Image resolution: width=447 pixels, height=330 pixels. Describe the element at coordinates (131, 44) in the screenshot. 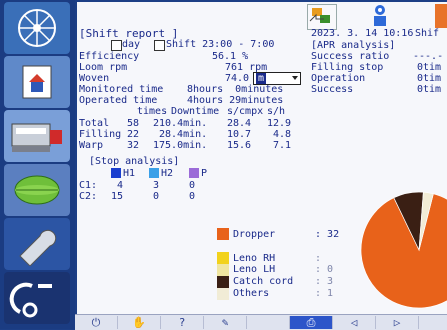

I see `day-label: day` at that location.